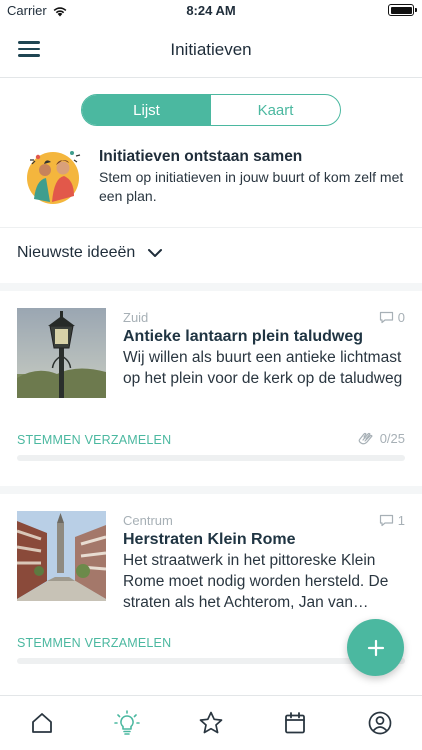 The width and height of the screenshot is (422, 750). I want to click on plus-icon, so click(375, 647).